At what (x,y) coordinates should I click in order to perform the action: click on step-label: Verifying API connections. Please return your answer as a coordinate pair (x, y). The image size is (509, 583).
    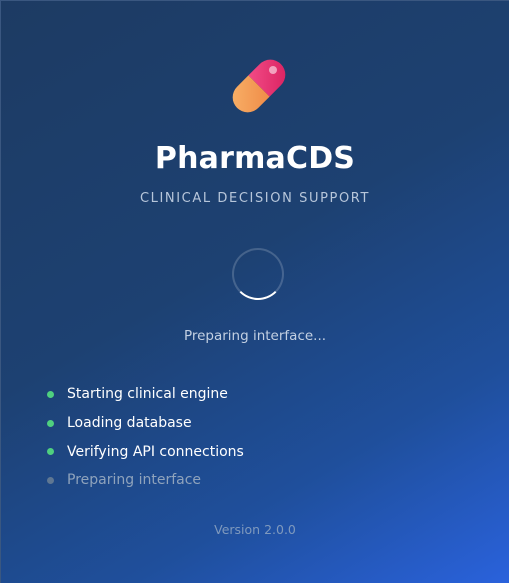
    Looking at the image, I should click on (155, 451).